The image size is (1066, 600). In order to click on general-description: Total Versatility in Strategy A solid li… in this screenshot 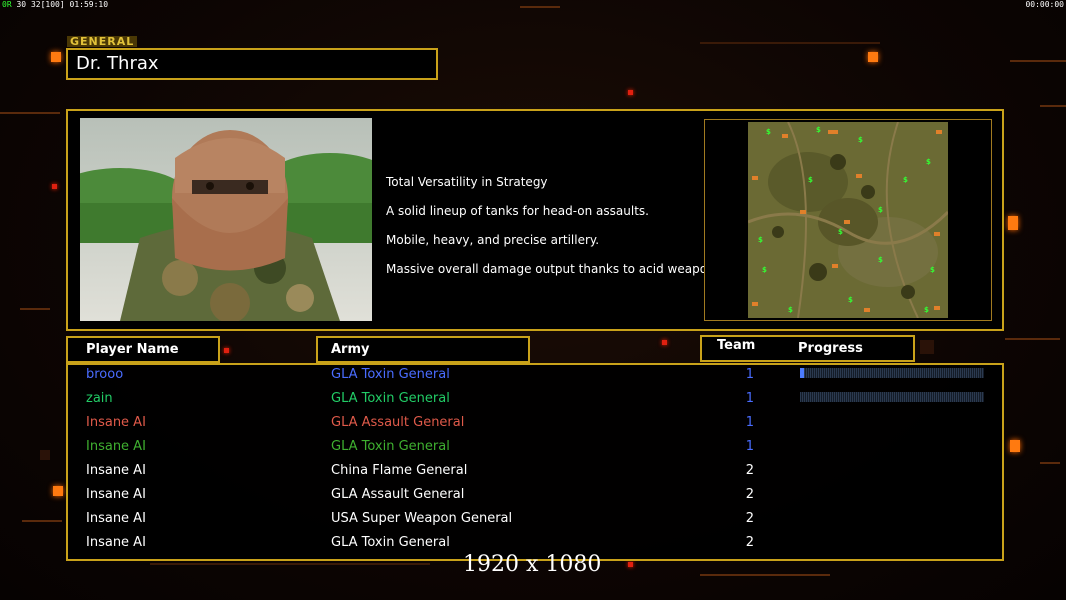, I will do `click(555, 226)`.